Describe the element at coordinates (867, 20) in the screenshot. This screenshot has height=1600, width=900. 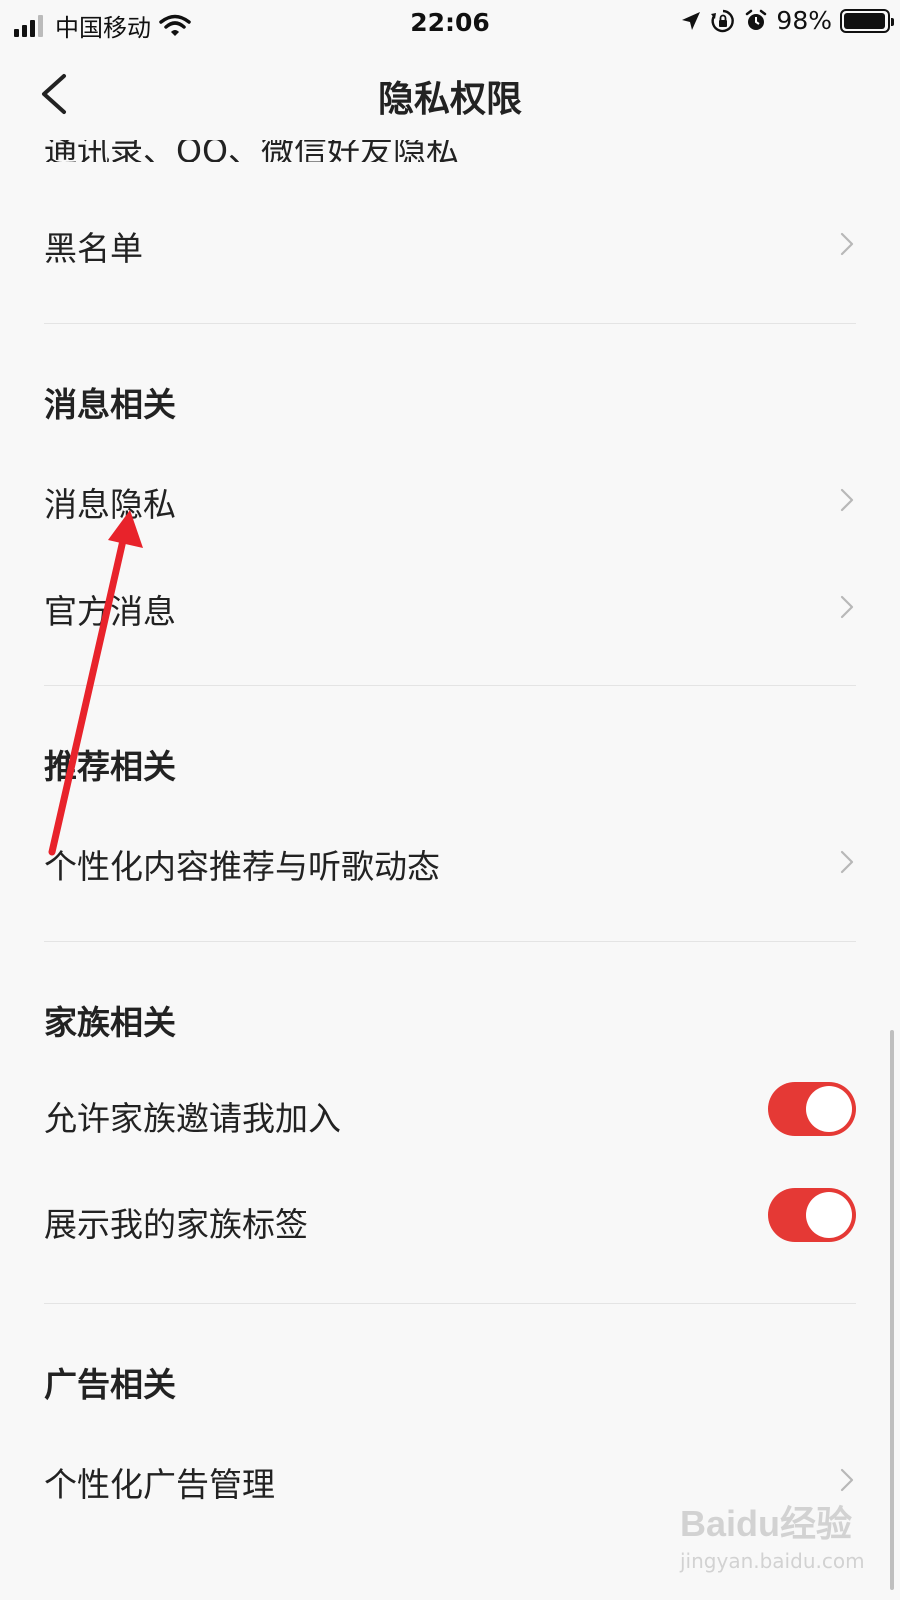
I see `battery-icon` at that location.